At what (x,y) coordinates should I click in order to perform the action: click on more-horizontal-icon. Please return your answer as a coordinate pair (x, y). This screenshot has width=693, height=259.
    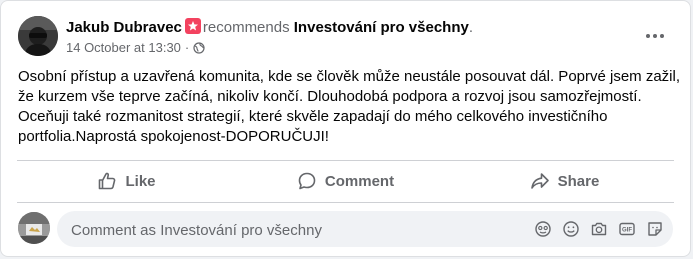
    Looking at the image, I should click on (655, 36).